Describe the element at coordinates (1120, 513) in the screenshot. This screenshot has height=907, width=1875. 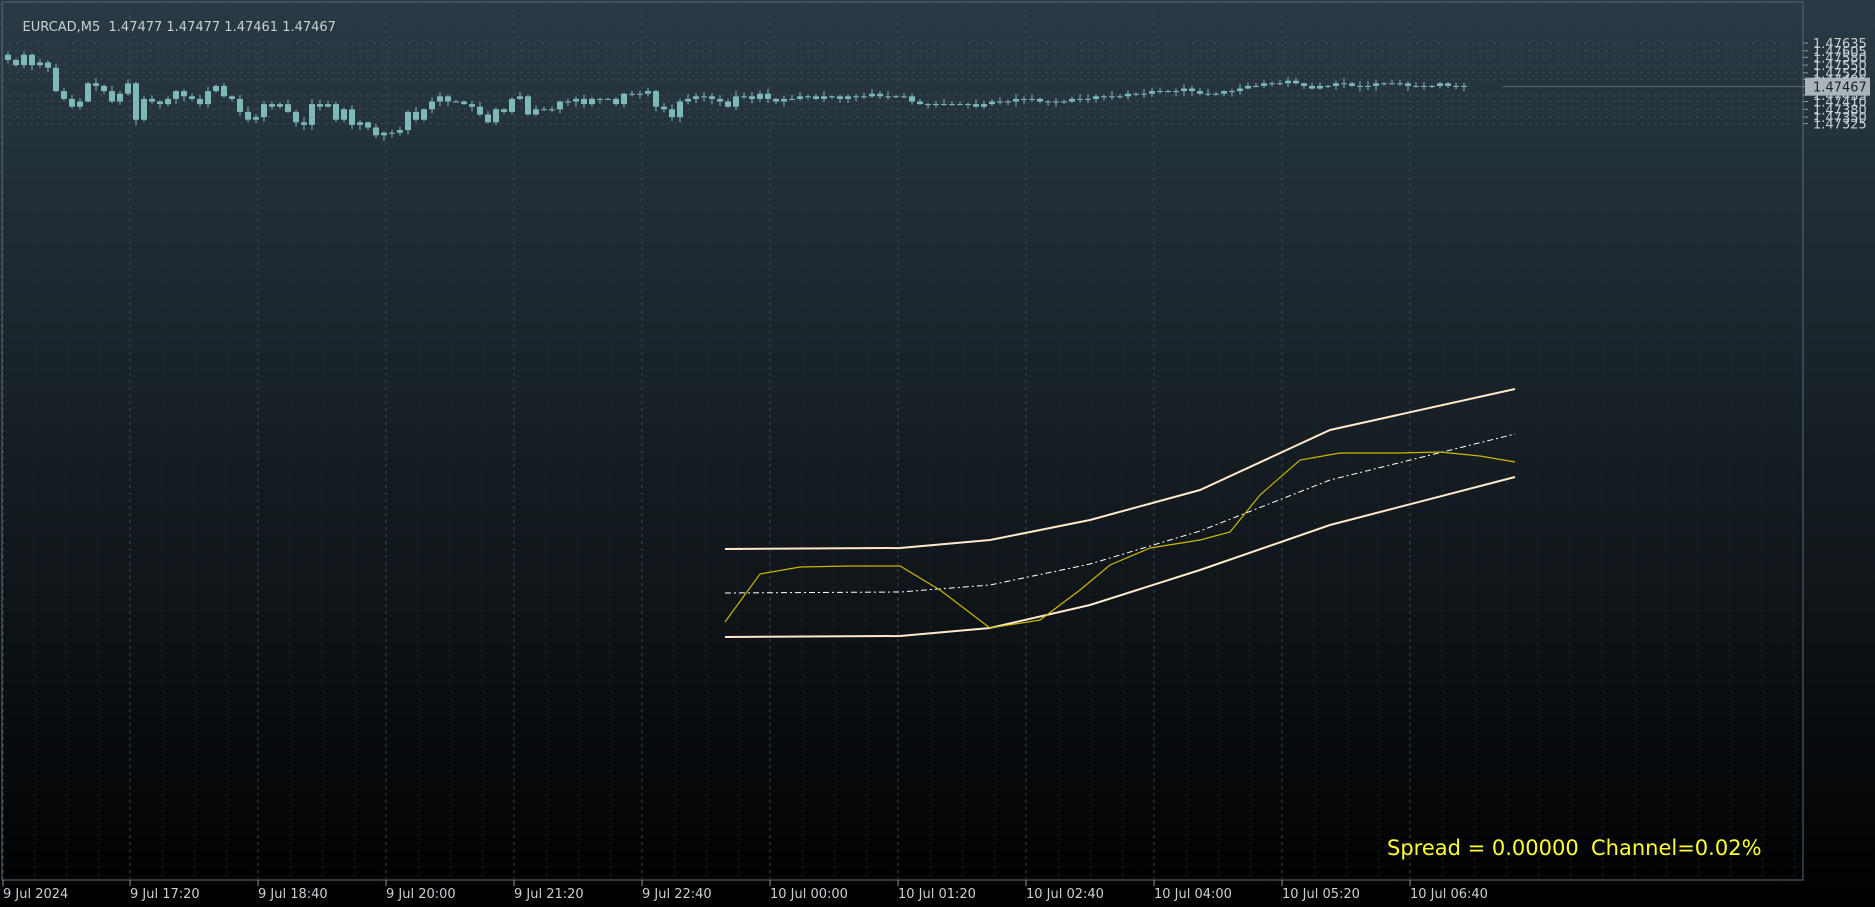
I see `channel-middle-line` at that location.